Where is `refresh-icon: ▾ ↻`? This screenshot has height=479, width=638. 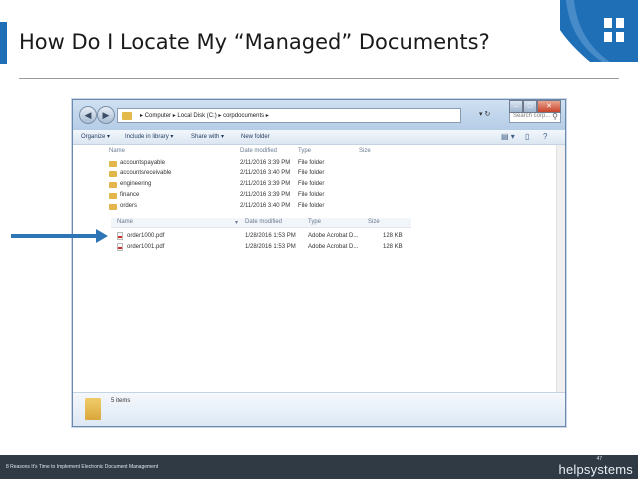
refresh-icon: ▾ ↻ is located at coordinates (484, 114).